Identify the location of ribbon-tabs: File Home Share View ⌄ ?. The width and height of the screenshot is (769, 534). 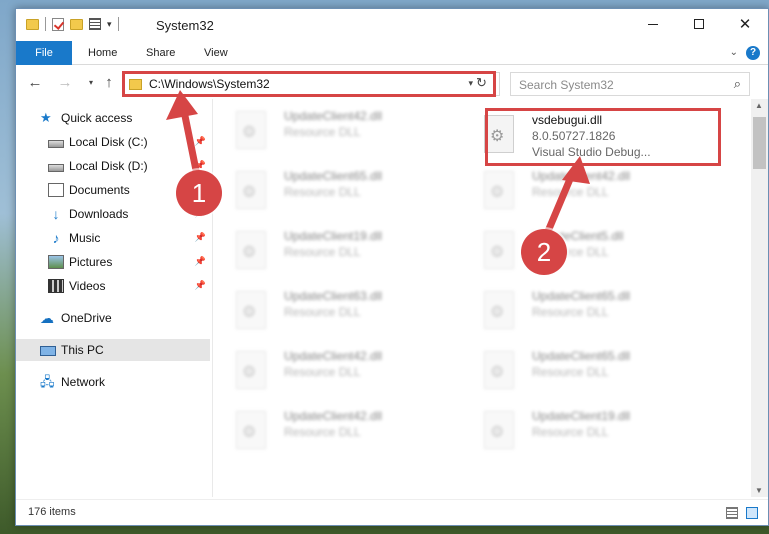
(392, 53).